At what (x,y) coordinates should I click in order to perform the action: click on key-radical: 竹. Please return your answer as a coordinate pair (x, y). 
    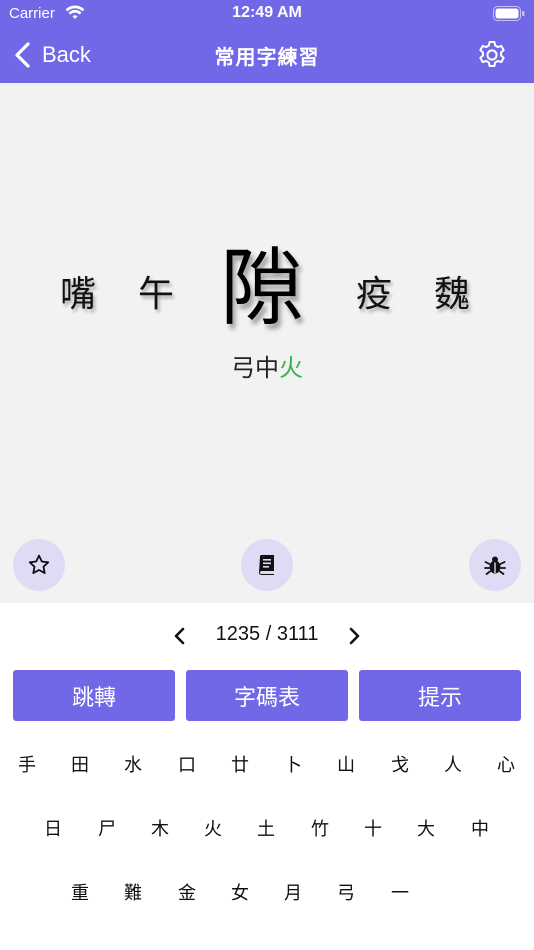
    Looking at the image, I should click on (320, 828).